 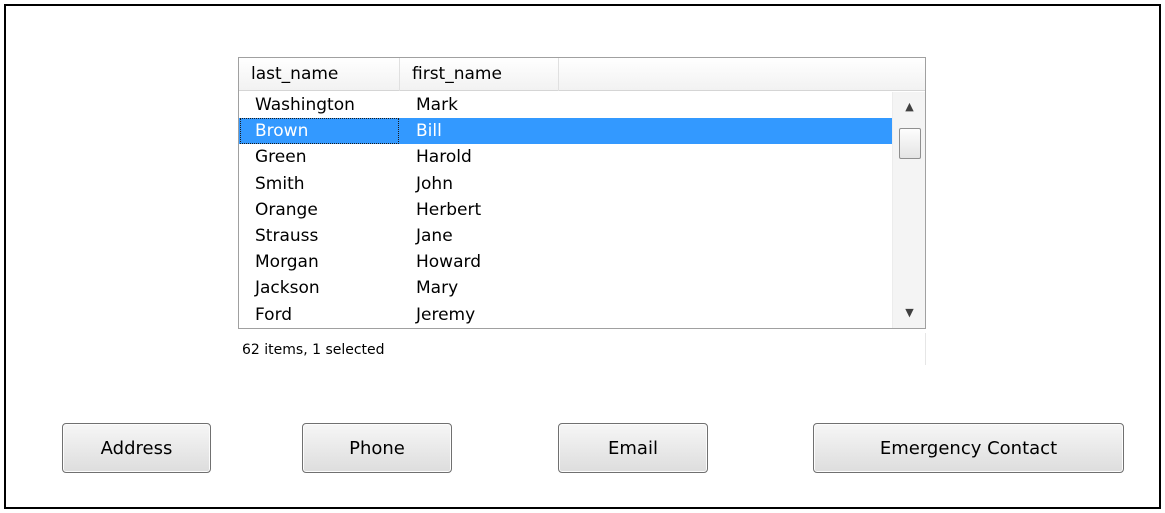 What do you see at coordinates (287, 235) in the screenshot?
I see `cell-last-name: Strauss` at bounding box center [287, 235].